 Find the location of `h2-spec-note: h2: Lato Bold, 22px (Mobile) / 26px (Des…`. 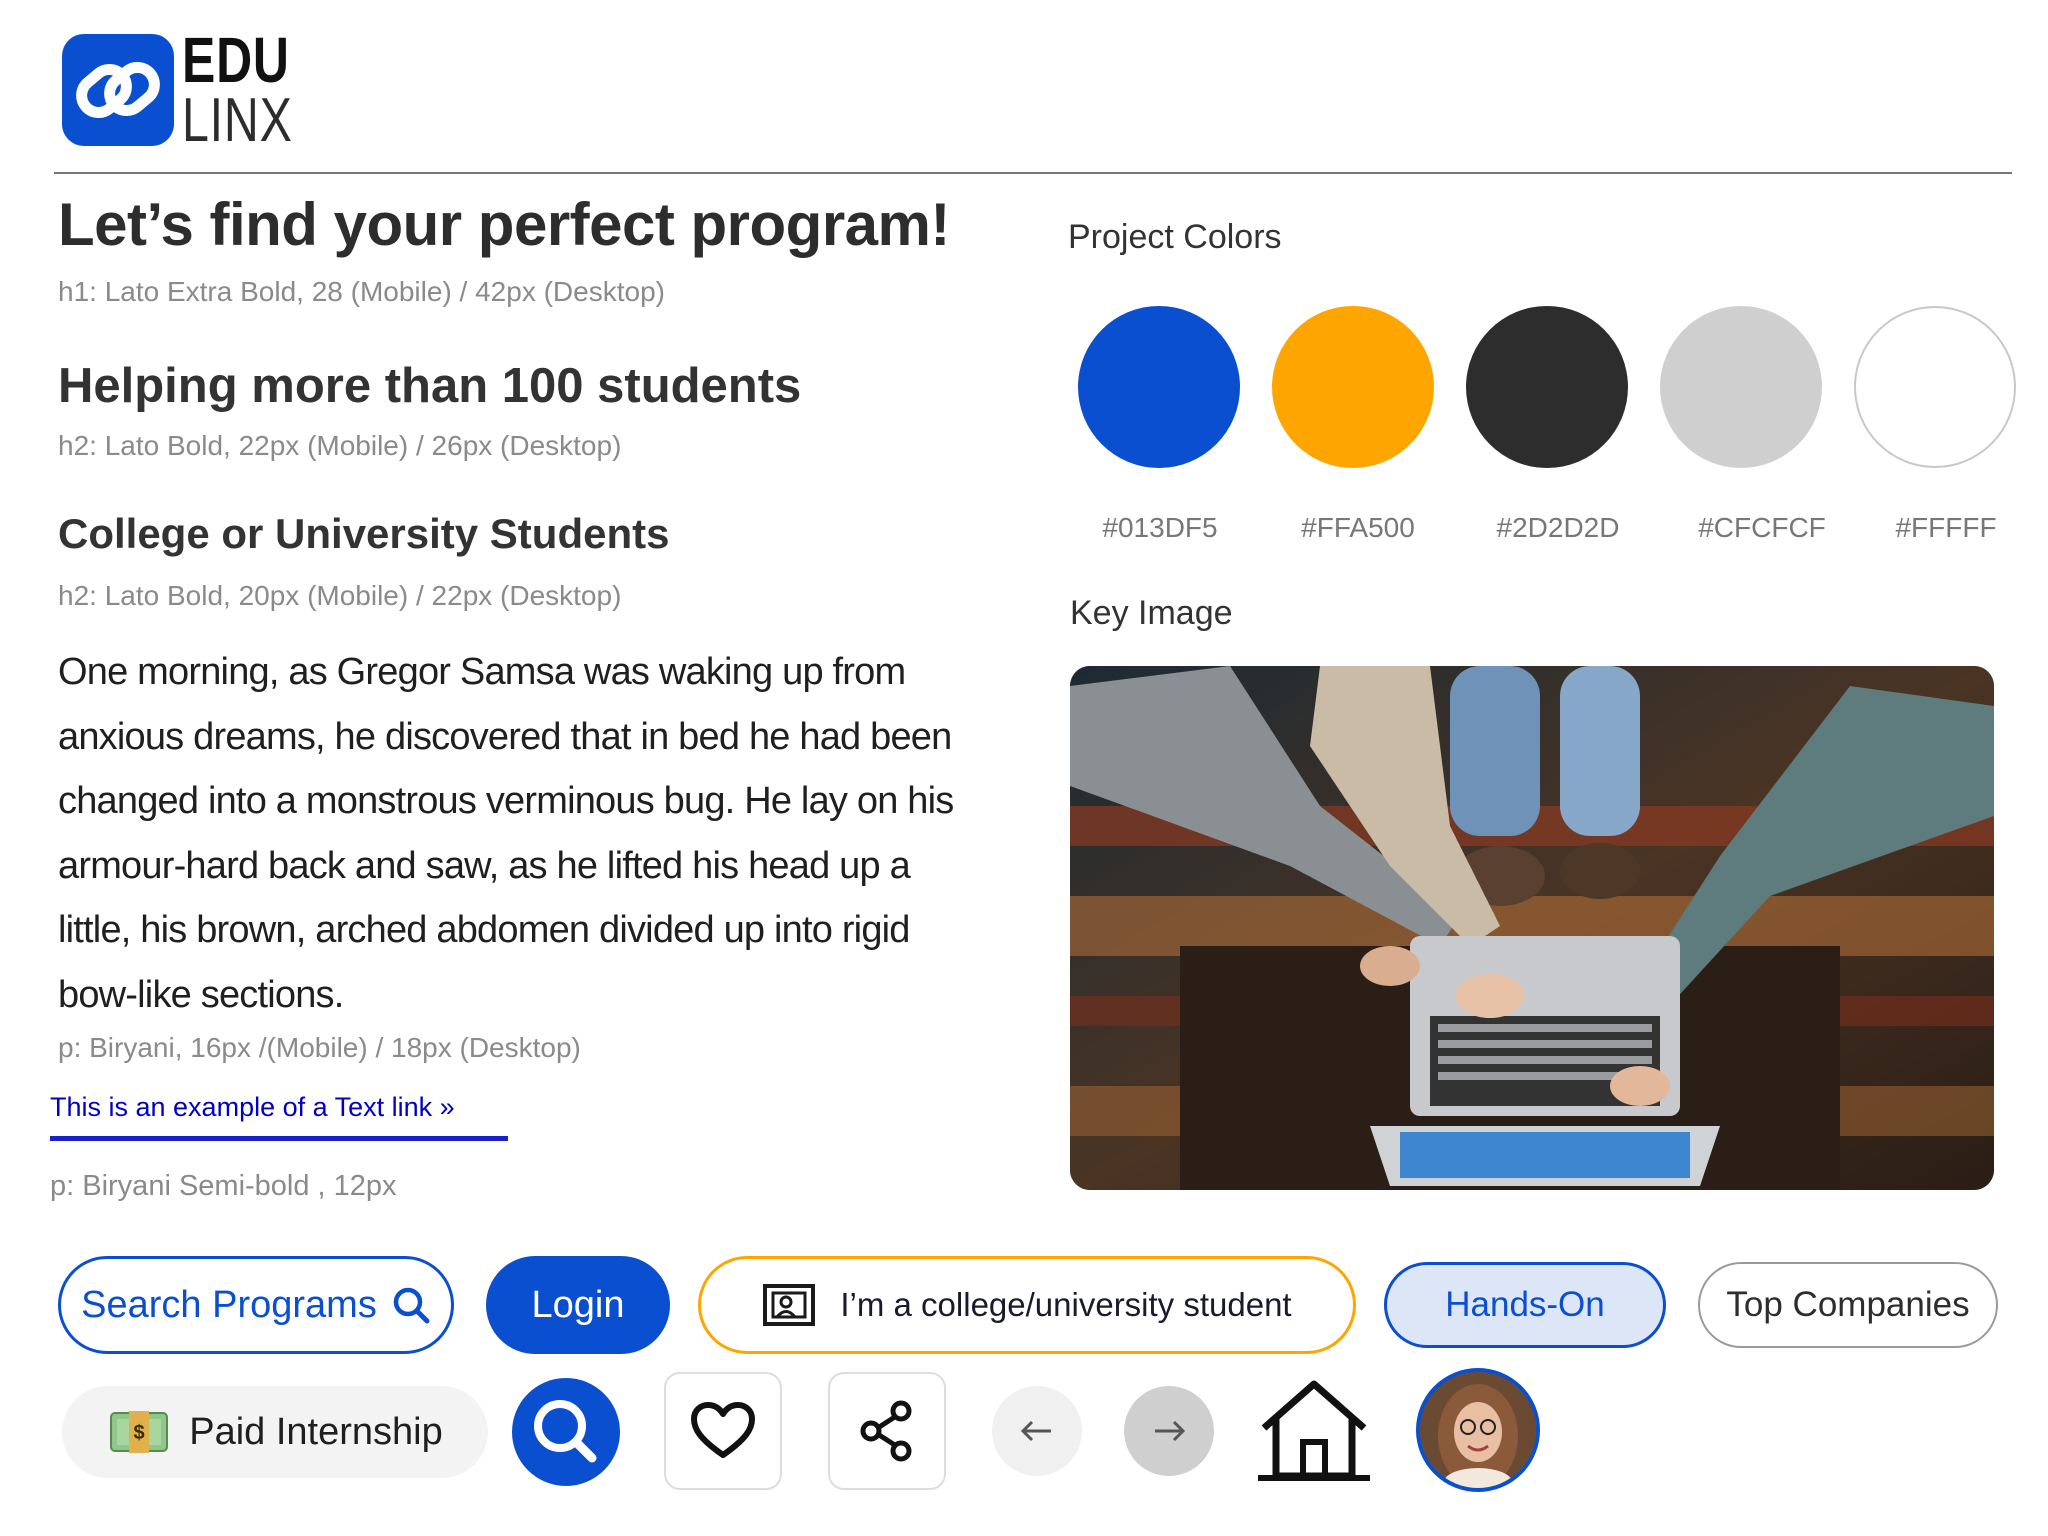

h2-spec-note: h2: Lato Bold, 22px (Mobile) / 26px (Des… is located at coordinates (340, 445).